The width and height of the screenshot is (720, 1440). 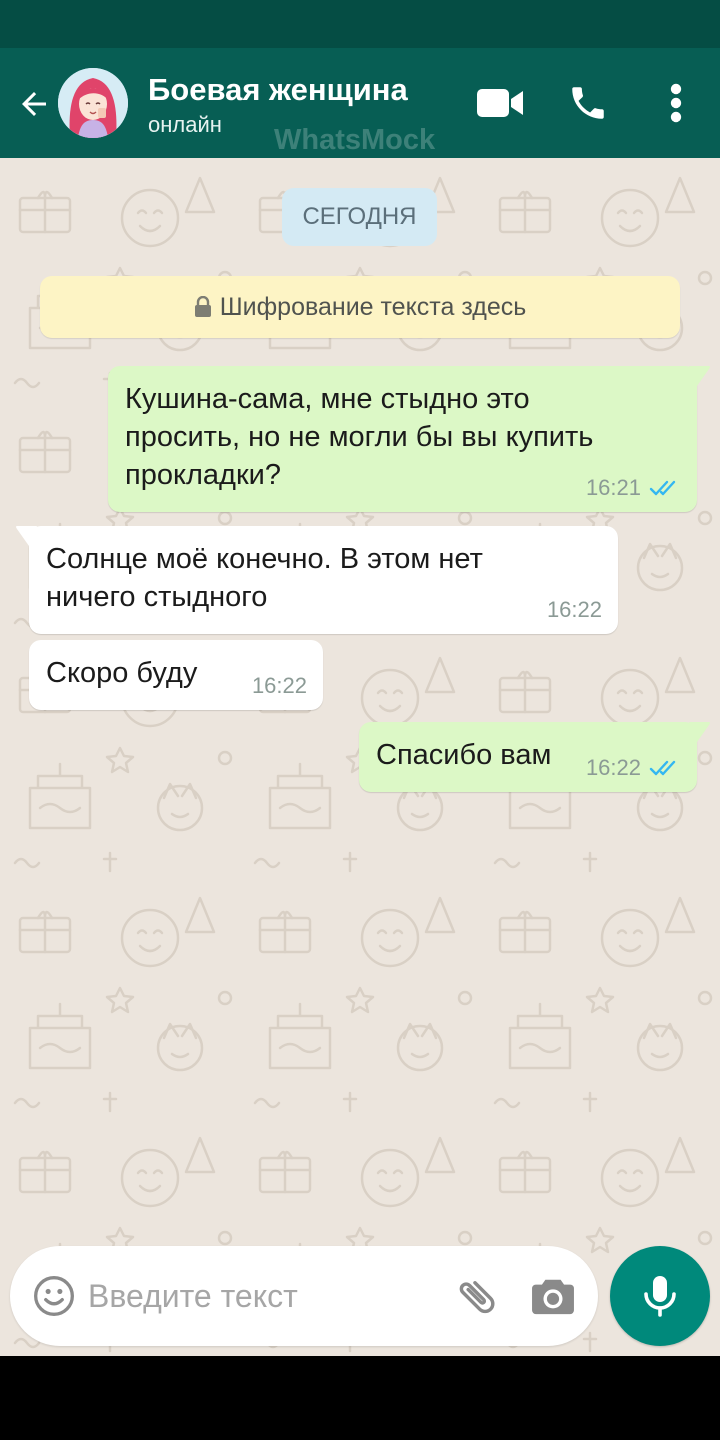 I want to click on message-composer, so click(x=304, y=1296).